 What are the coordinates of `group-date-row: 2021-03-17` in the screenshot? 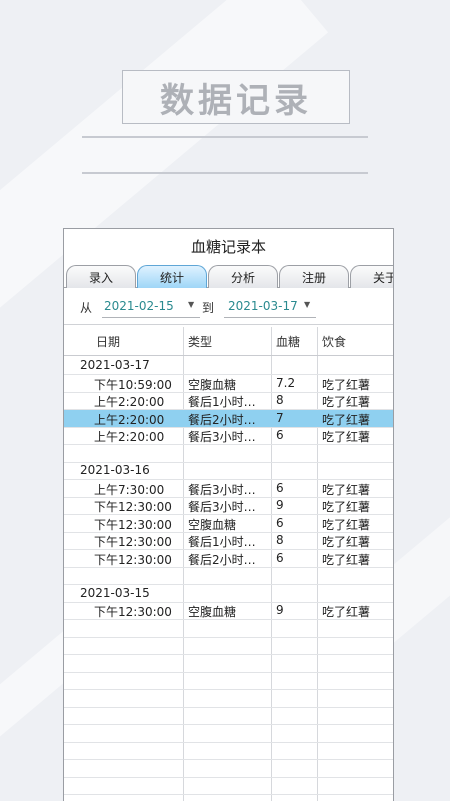 It's located at (228, 366).